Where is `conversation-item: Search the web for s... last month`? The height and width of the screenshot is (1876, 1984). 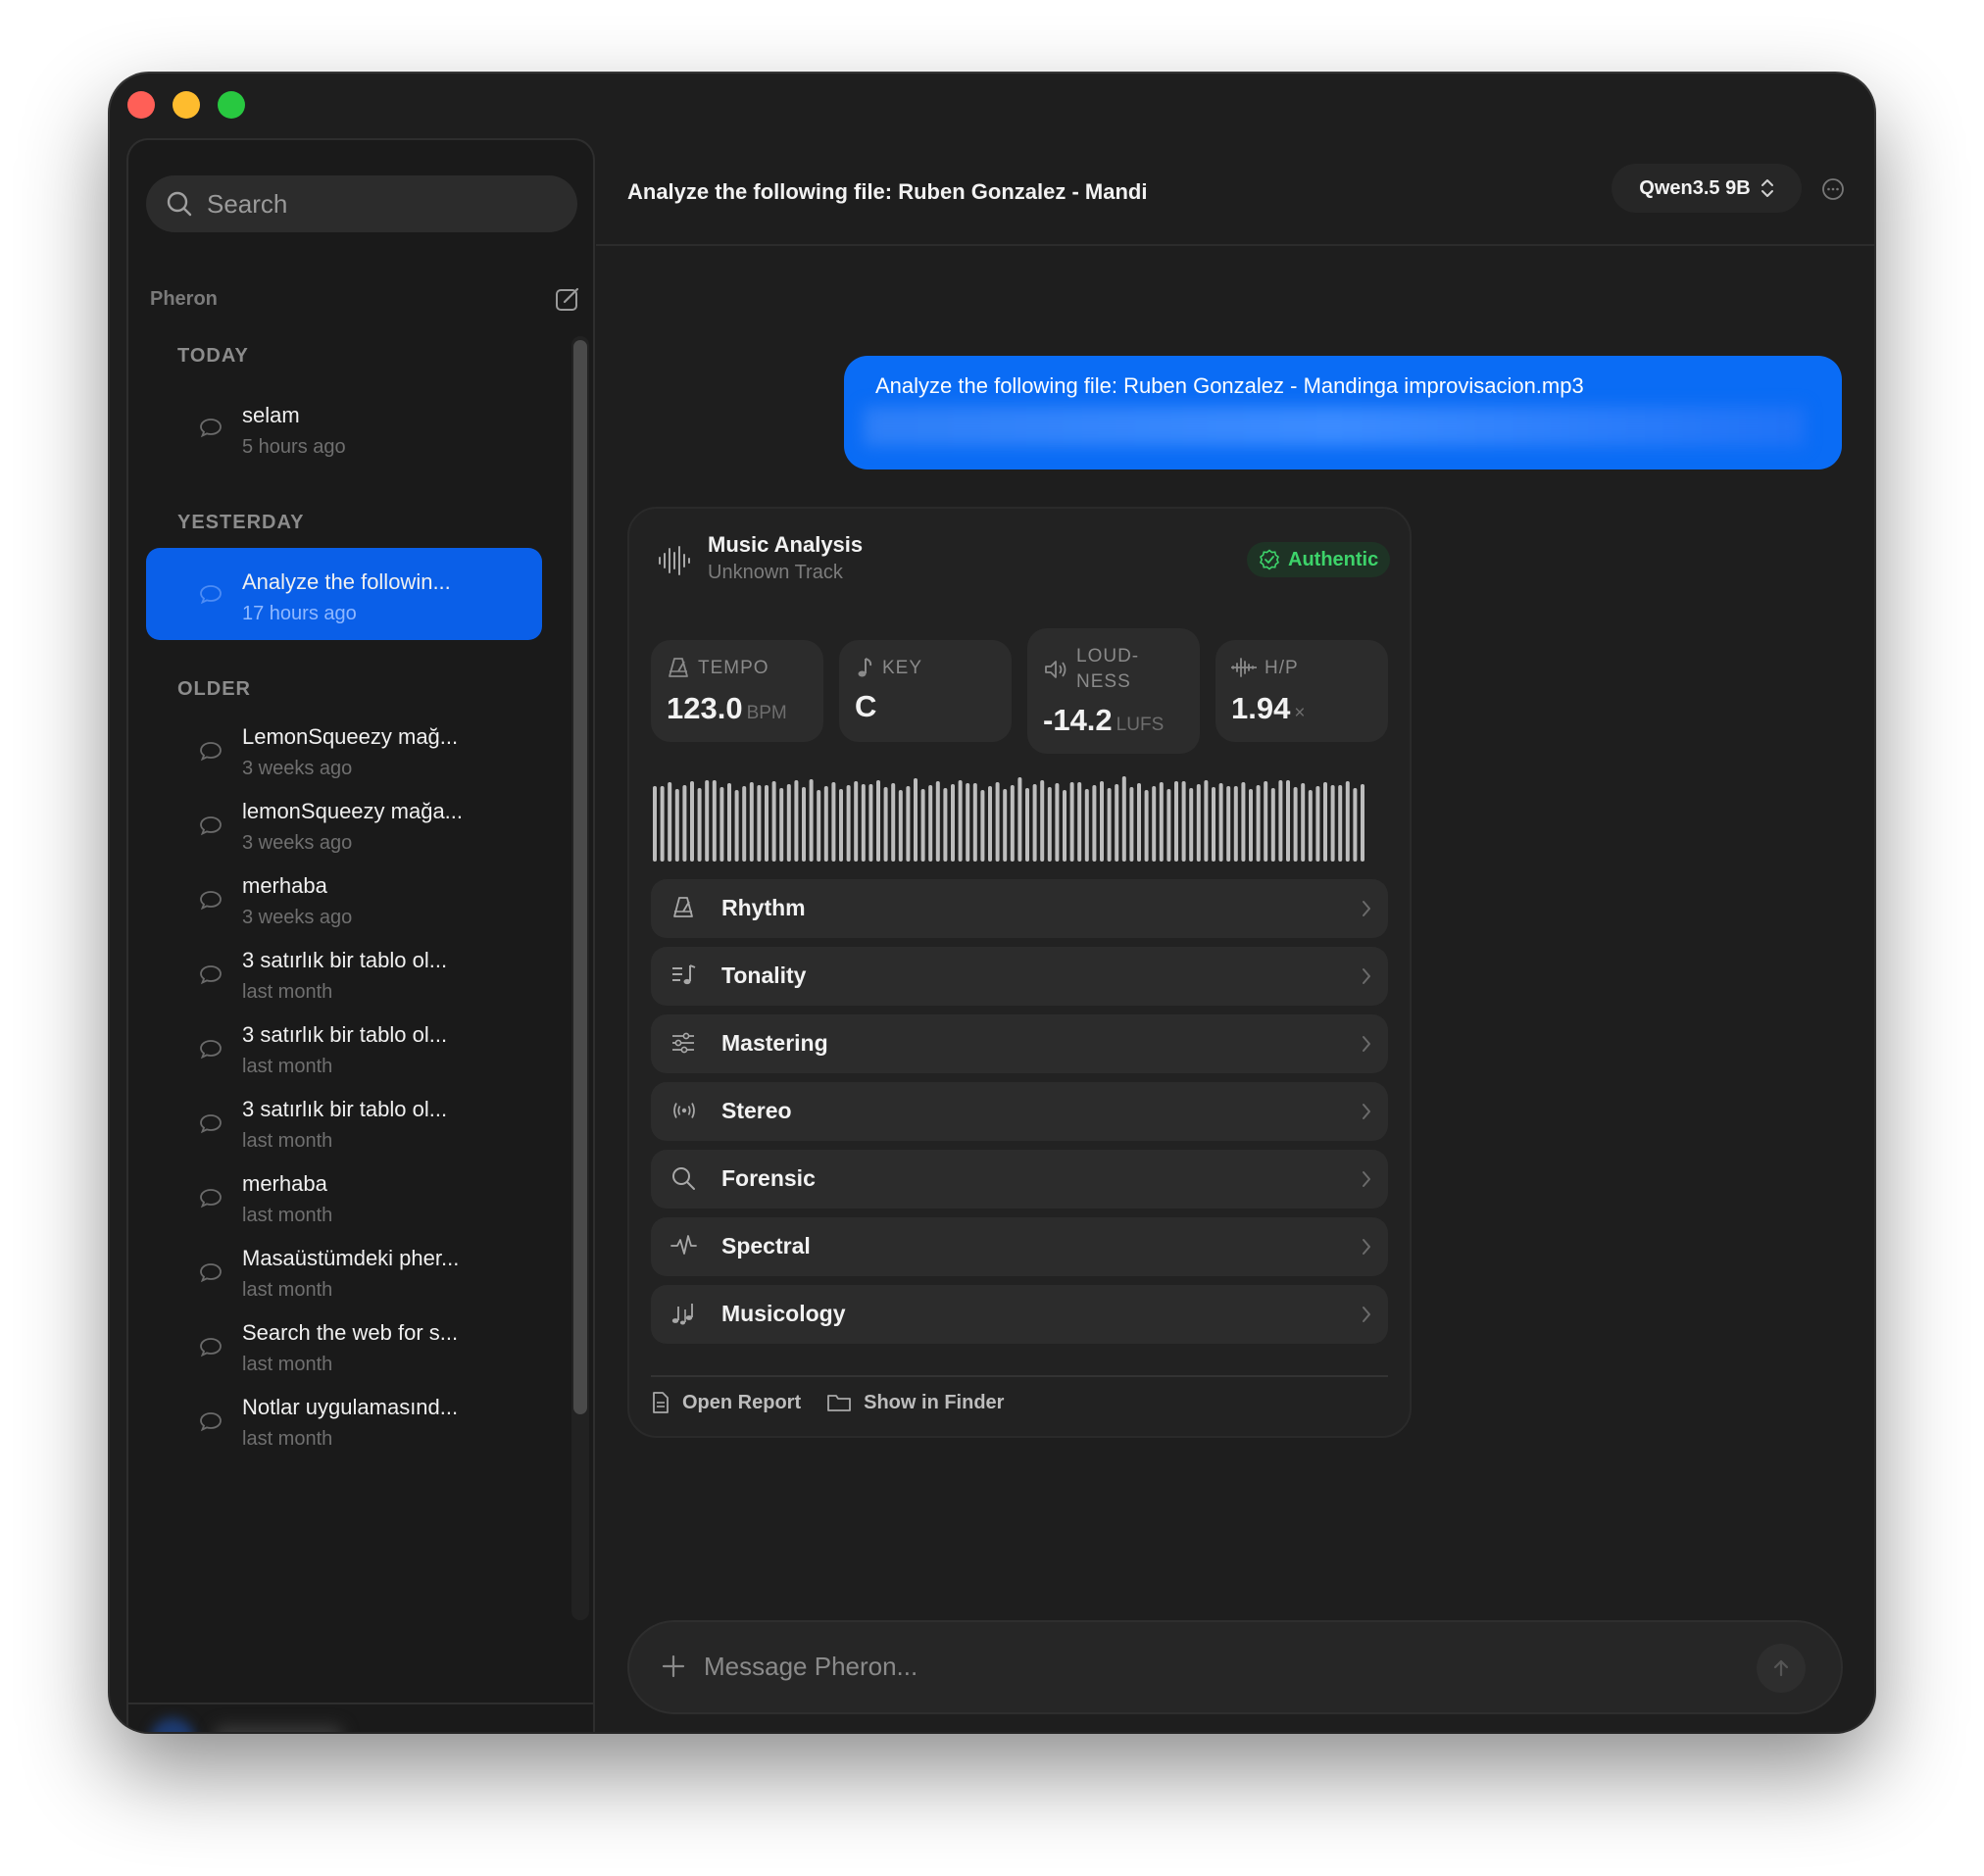 conversation-item: Search the web for s... last month is located at coordinates (344, 1347).